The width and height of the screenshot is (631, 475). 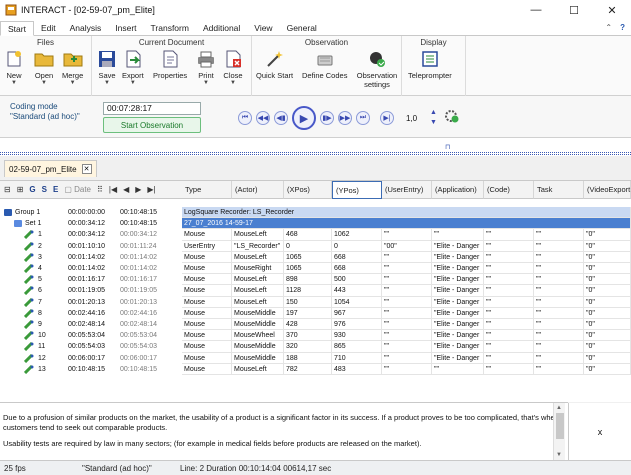 I want to click on new-button: New ▼, so click(x=14, y=67).